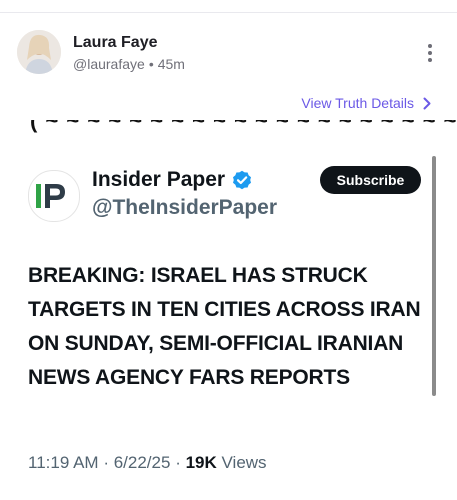  Describe the element at coordinates (115, 43) in the screenshot. I see `author-name: Laura Faye` at that location.